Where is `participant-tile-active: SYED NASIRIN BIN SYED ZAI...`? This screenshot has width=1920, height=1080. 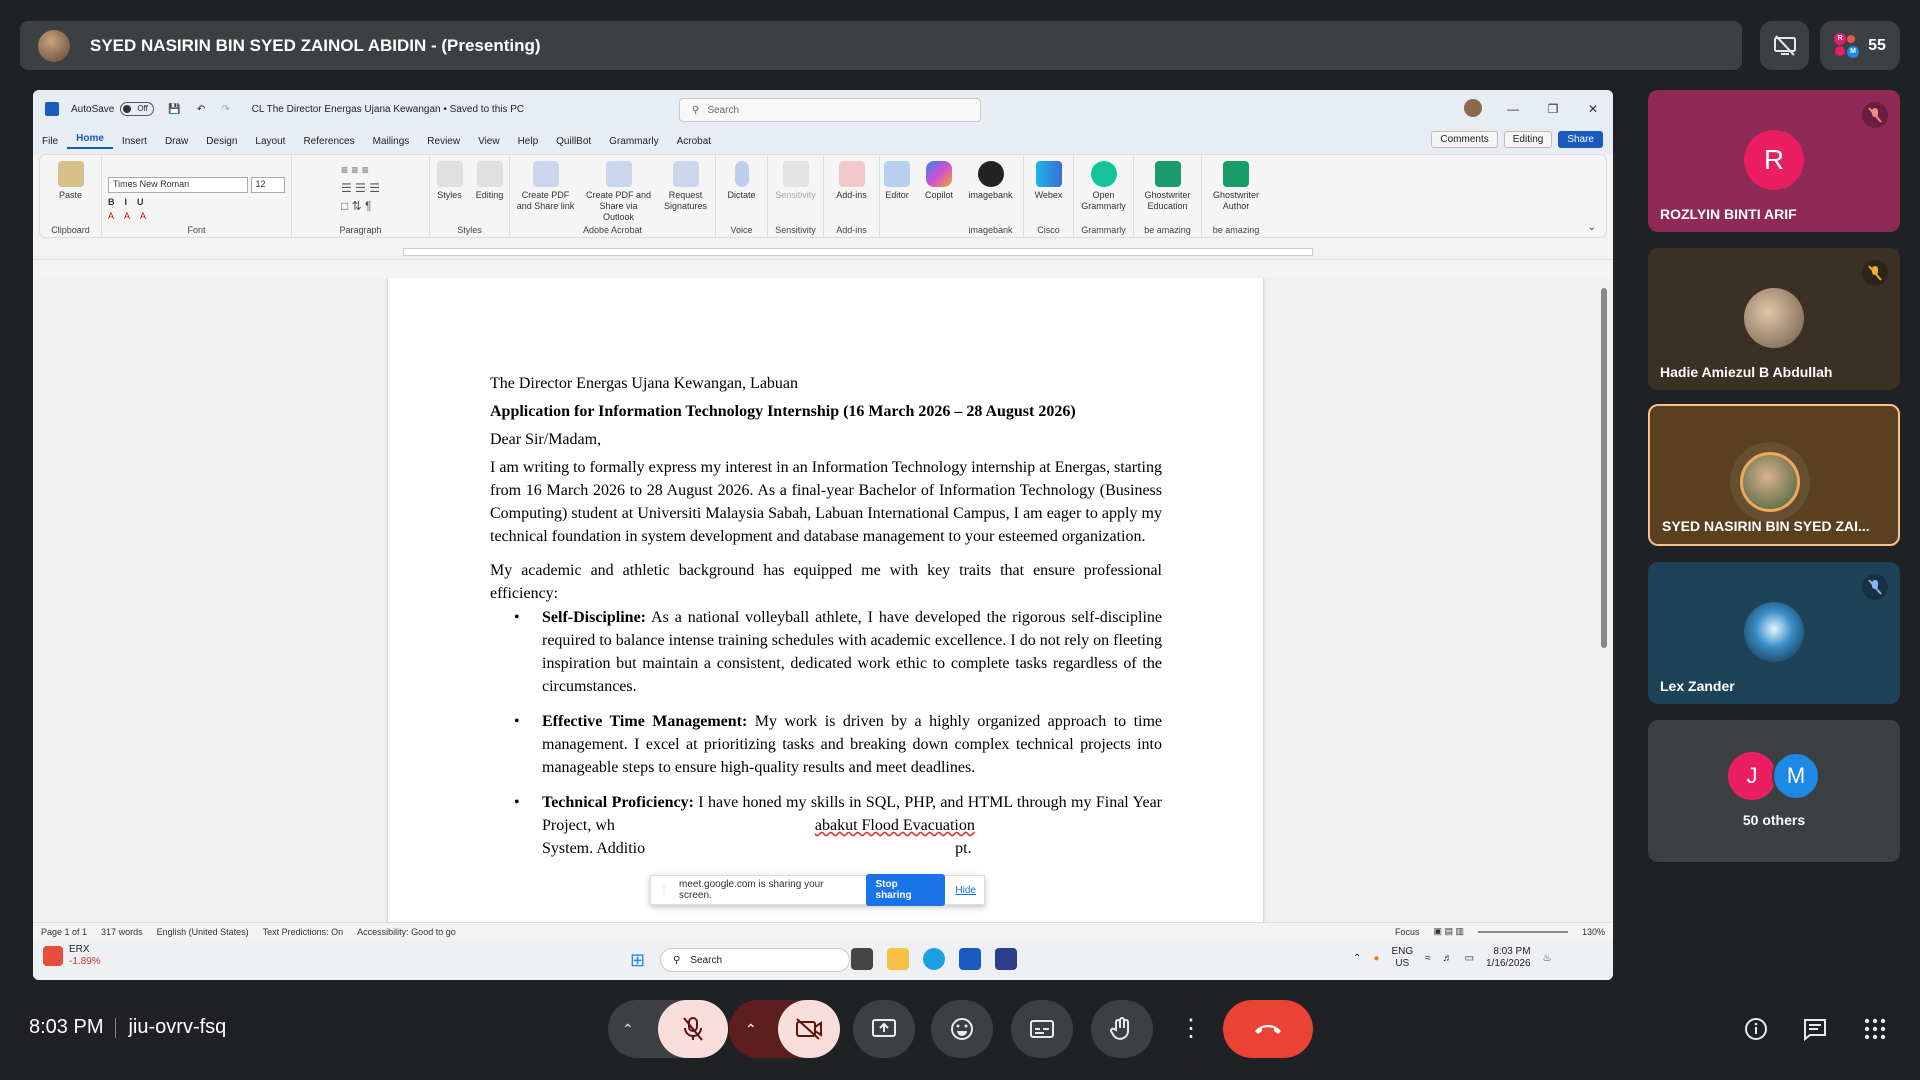
participant-tile-active: SYED NASIRIN BIN SYED ZAI... is located at coordinates (1774, 475).